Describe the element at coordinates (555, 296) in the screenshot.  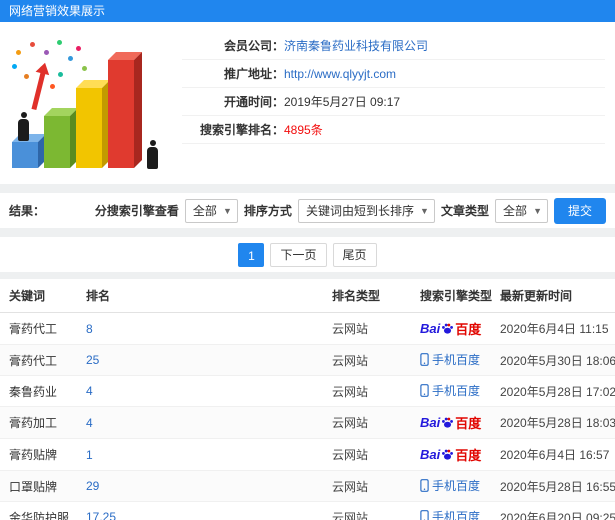
I see `col-header-updated: 最新更新时间` at that location.